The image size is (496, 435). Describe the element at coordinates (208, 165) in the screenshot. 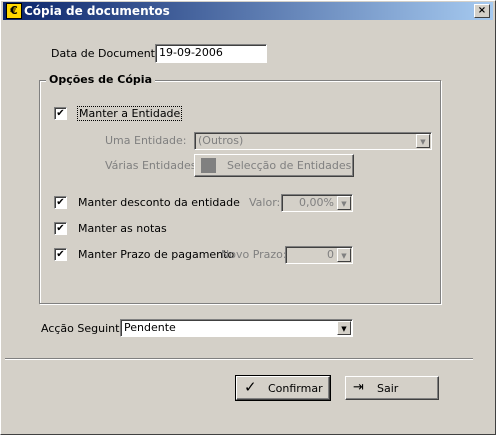

I see `entities-icon` at that location.